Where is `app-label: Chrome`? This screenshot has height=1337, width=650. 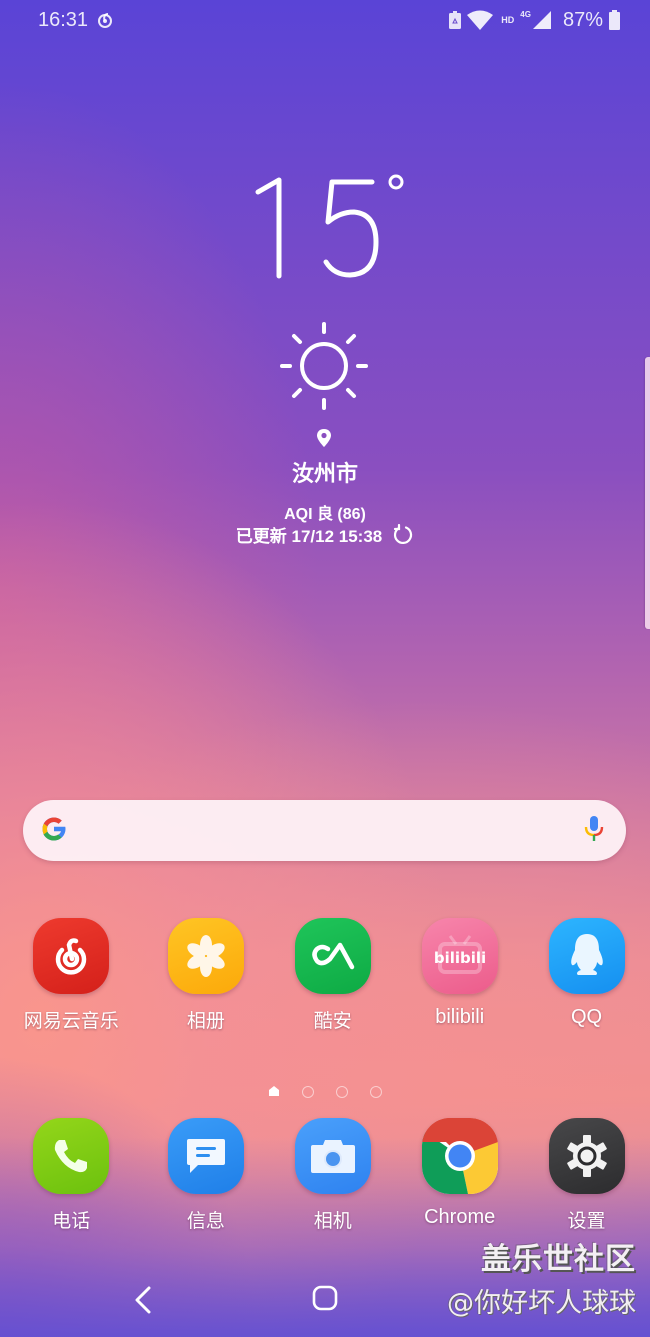
app-label: Chrome is located at coordinates (460, 1217).